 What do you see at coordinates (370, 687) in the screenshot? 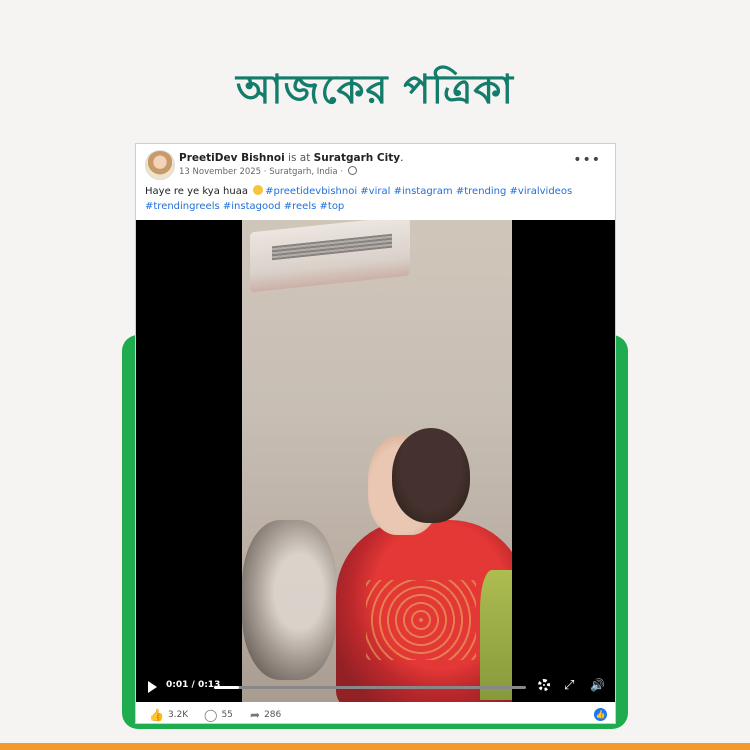
I see `video-progress-bar` at bounding box center [370, 687].